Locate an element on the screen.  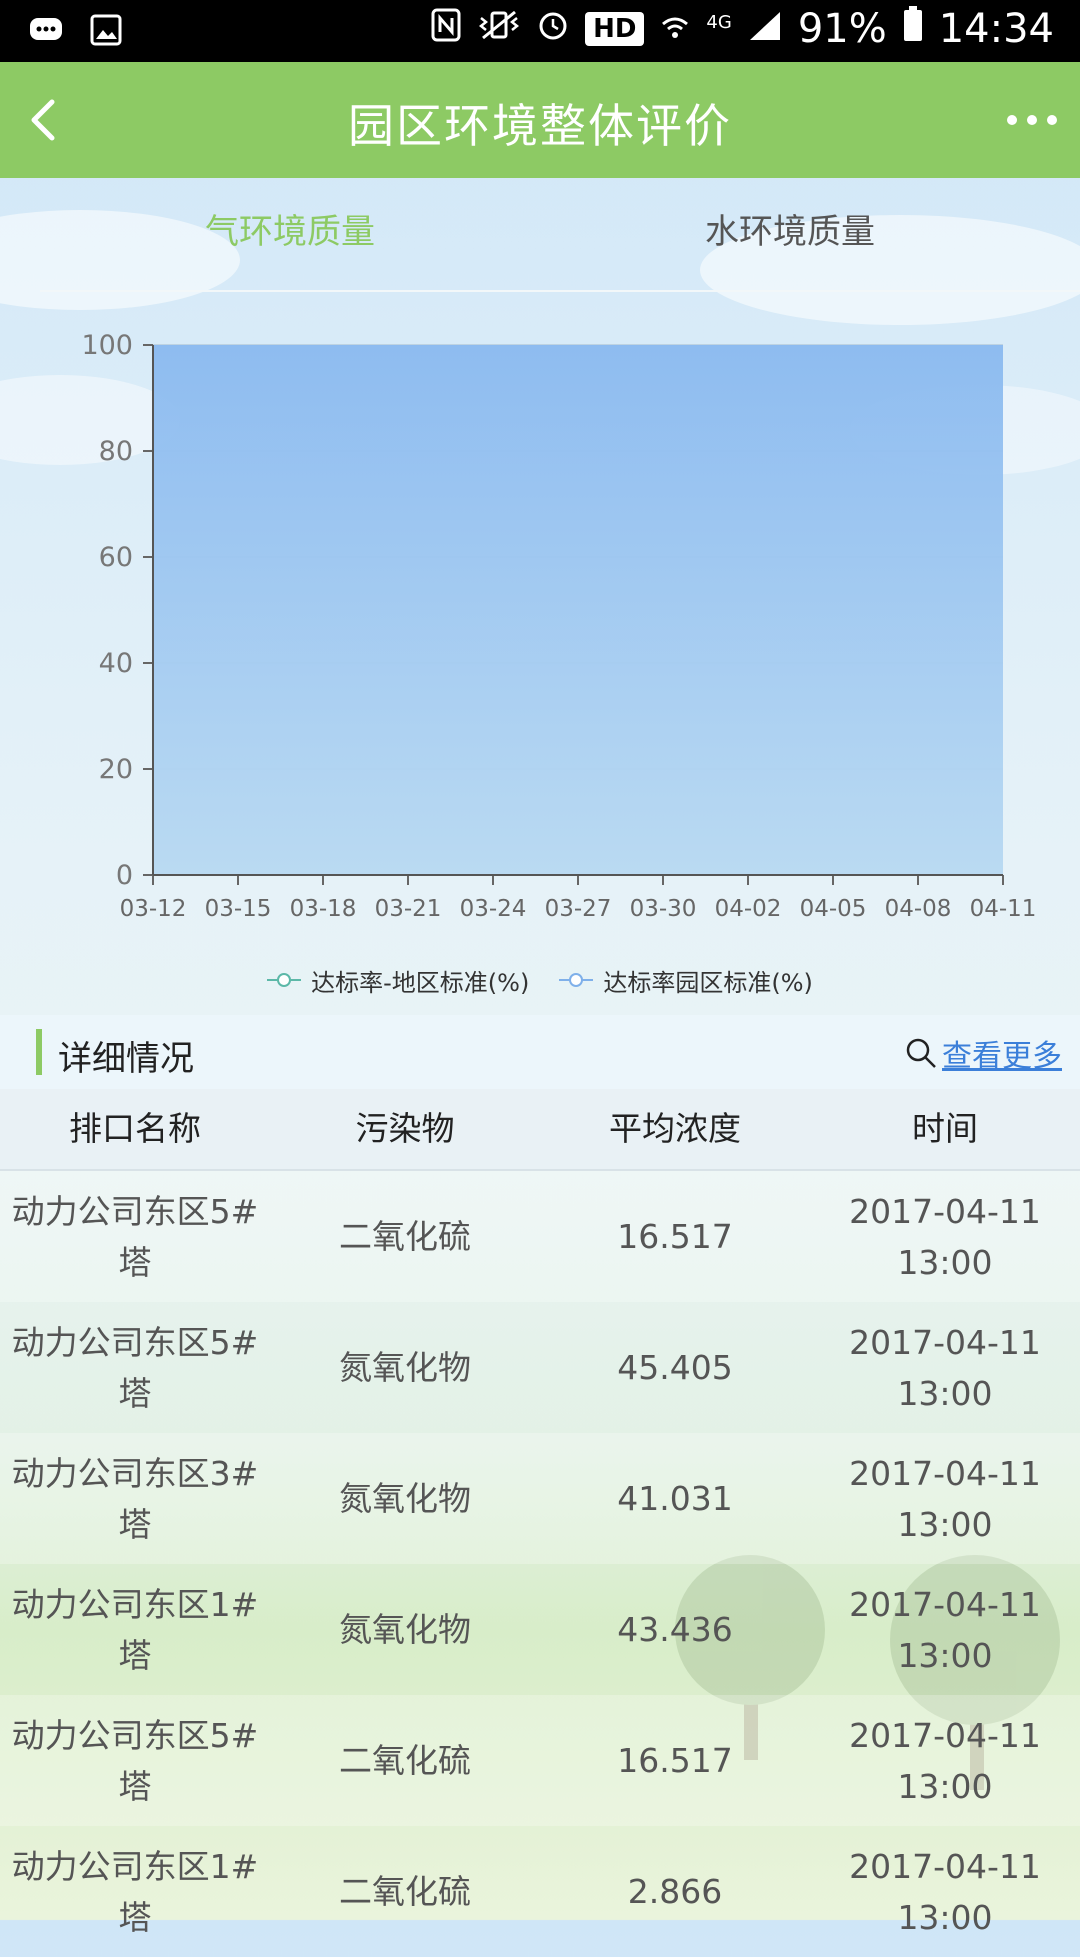
hd-badge: HD is located at coordinates (615, 29).